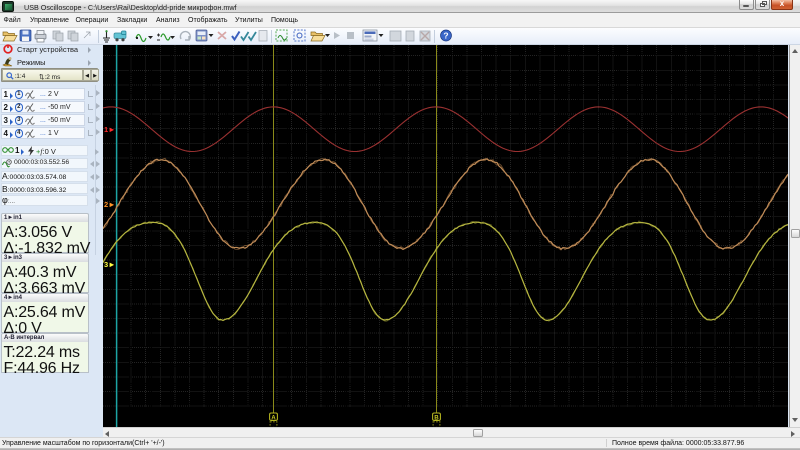  I want to click on svg-text: 1►, so click(110, 129).